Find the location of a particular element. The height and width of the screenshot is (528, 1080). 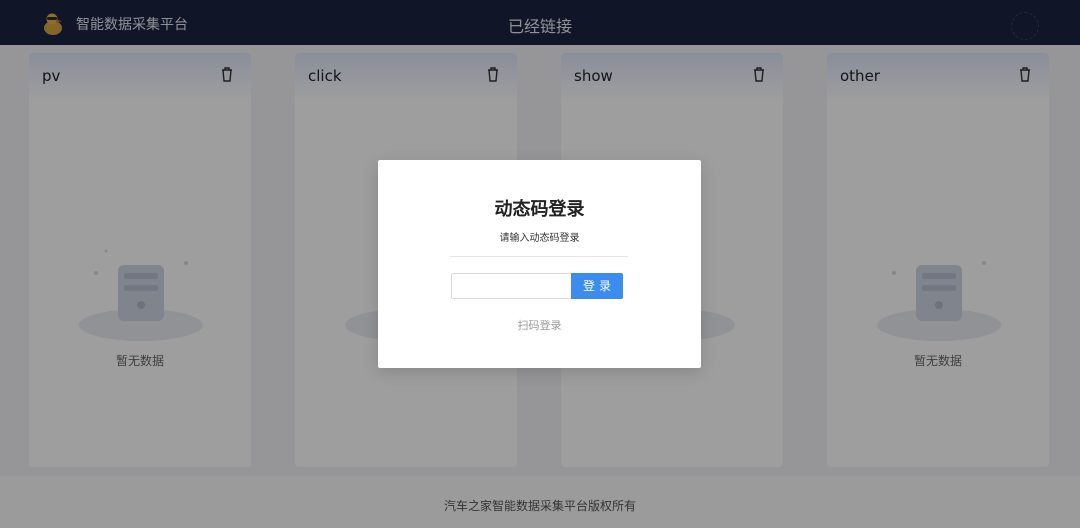

scan-login-link: 扫码登录 is located at coordinates (539, 325).